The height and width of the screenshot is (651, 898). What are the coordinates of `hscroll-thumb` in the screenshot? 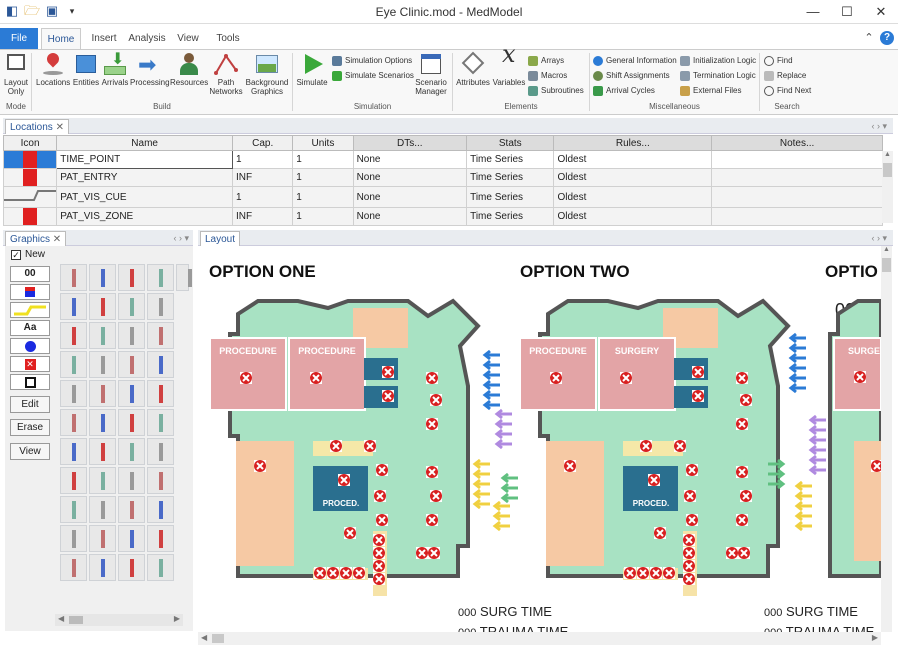 It's located at (76, 620).